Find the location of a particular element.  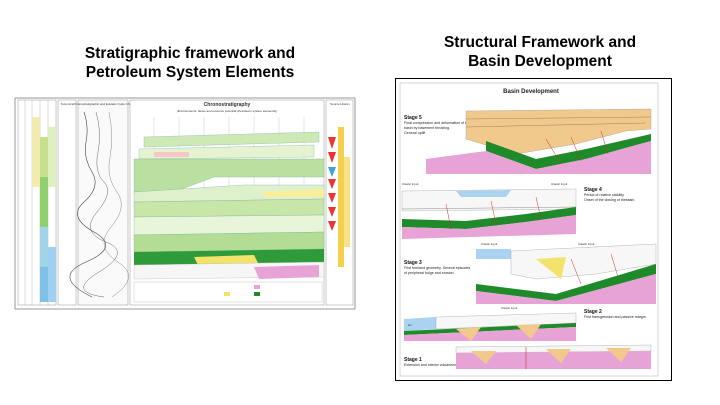

stage-2-clastic: Clastic input is located at coordinates (509, 308).